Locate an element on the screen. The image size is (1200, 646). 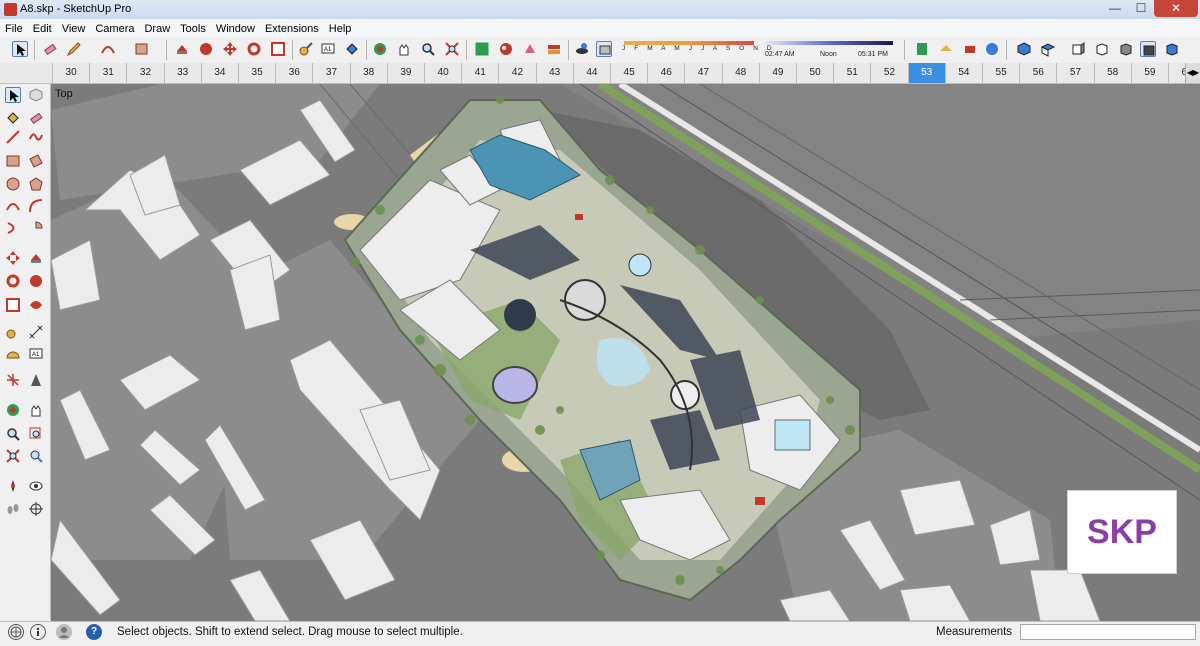
scene-tab-31: 31 is located at coordinates (107, 73).